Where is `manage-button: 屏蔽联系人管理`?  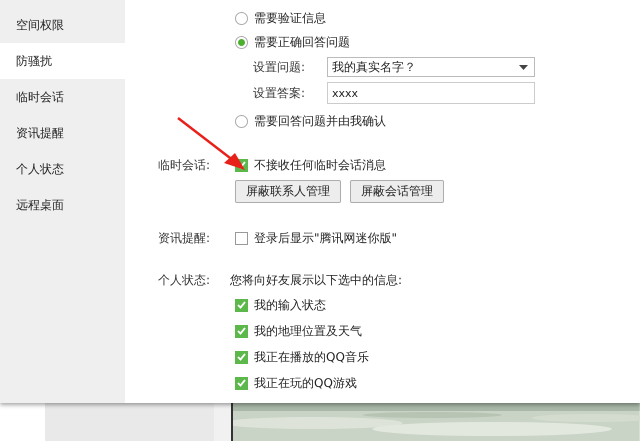 manage-button: 屏蔽联系人管理 is located at coordinates (288, 191).